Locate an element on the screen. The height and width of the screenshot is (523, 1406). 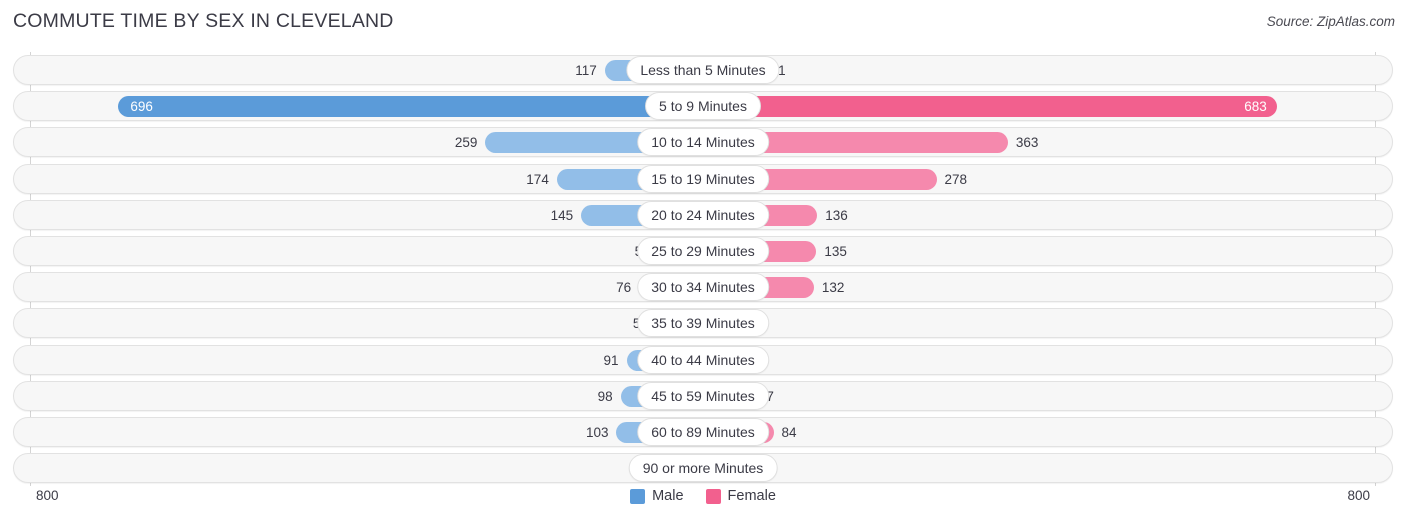
table-row: 145 136 20 to 24 Minutes is located at coordinates (703, 215).